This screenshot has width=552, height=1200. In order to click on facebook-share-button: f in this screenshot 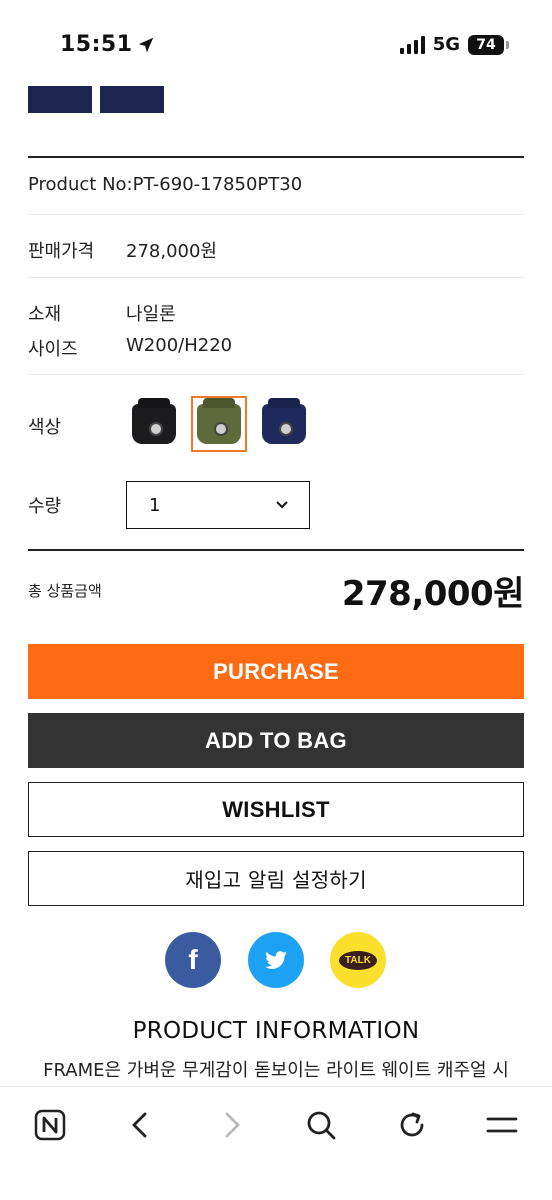, I will do `click(193, 960)`.